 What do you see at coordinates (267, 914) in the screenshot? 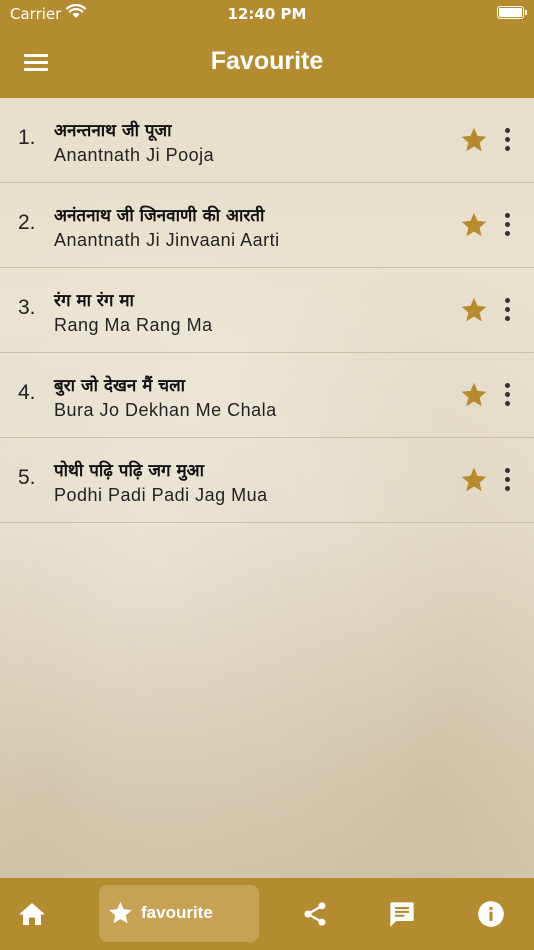
I see `bottom-tab-bar: favourite` at bounding box center [267, 914].